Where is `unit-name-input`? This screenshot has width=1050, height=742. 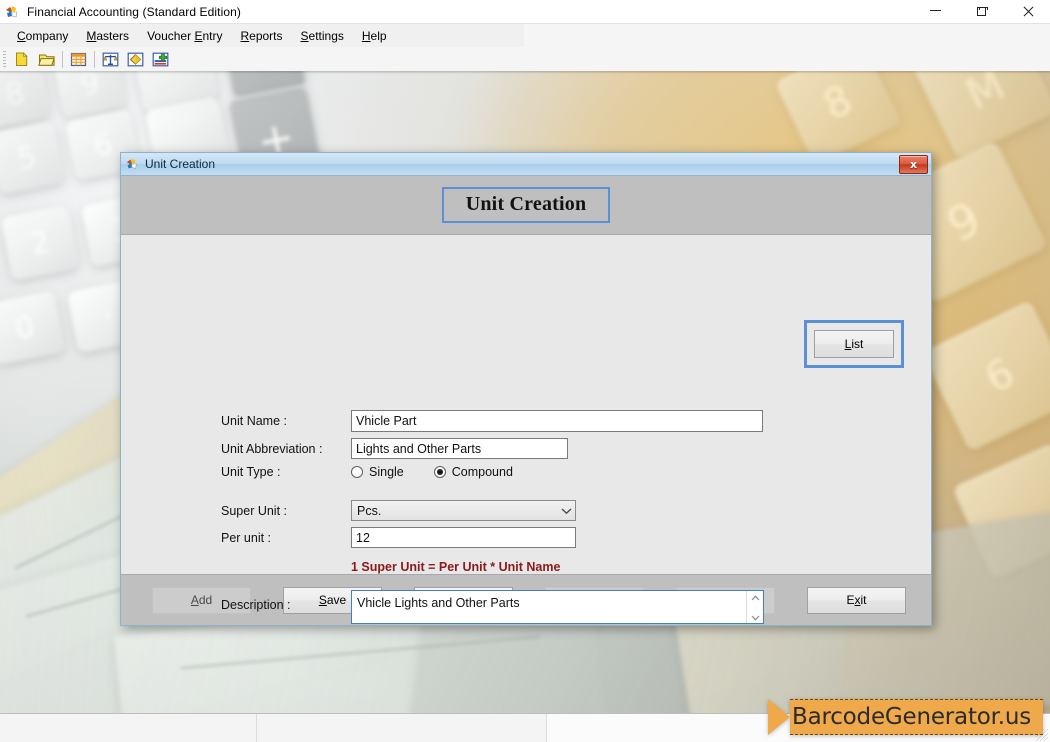
unit-name-input is located at coordinates (557, 421).